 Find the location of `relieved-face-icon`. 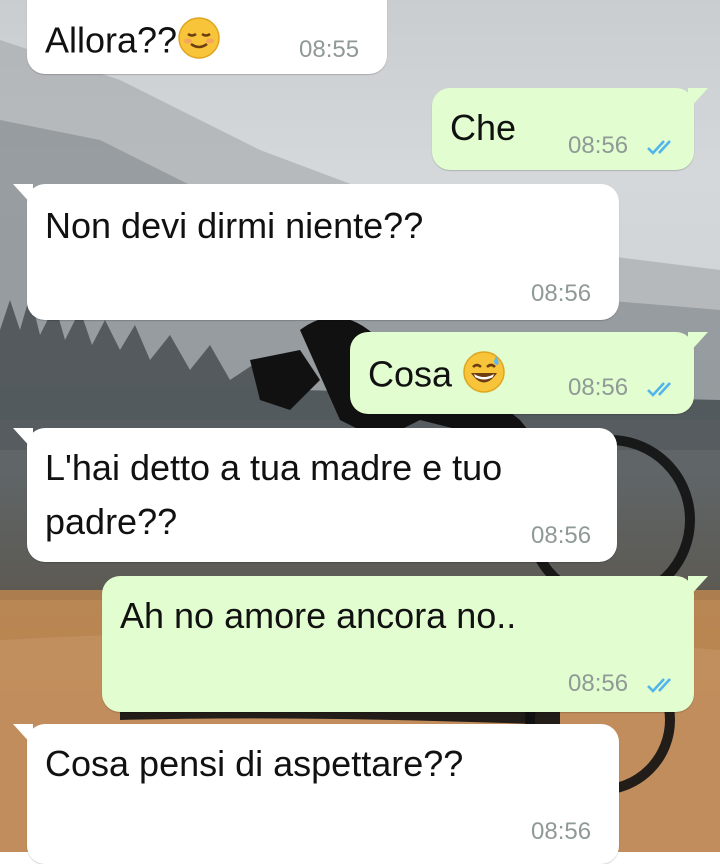

relieved-face-icon is located at coordinates (199, 43).